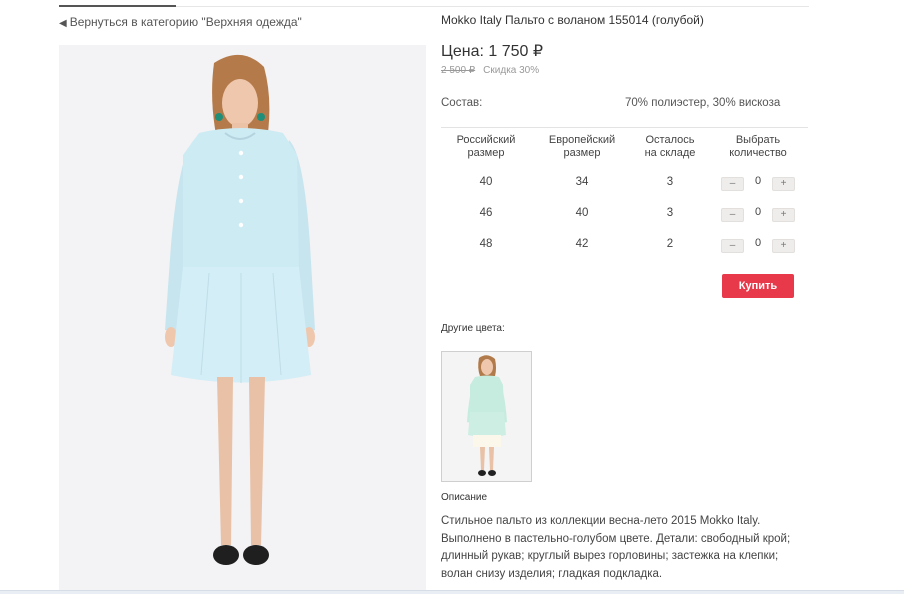  I want to click on ru-size-cell: 48, so click(486, 244).